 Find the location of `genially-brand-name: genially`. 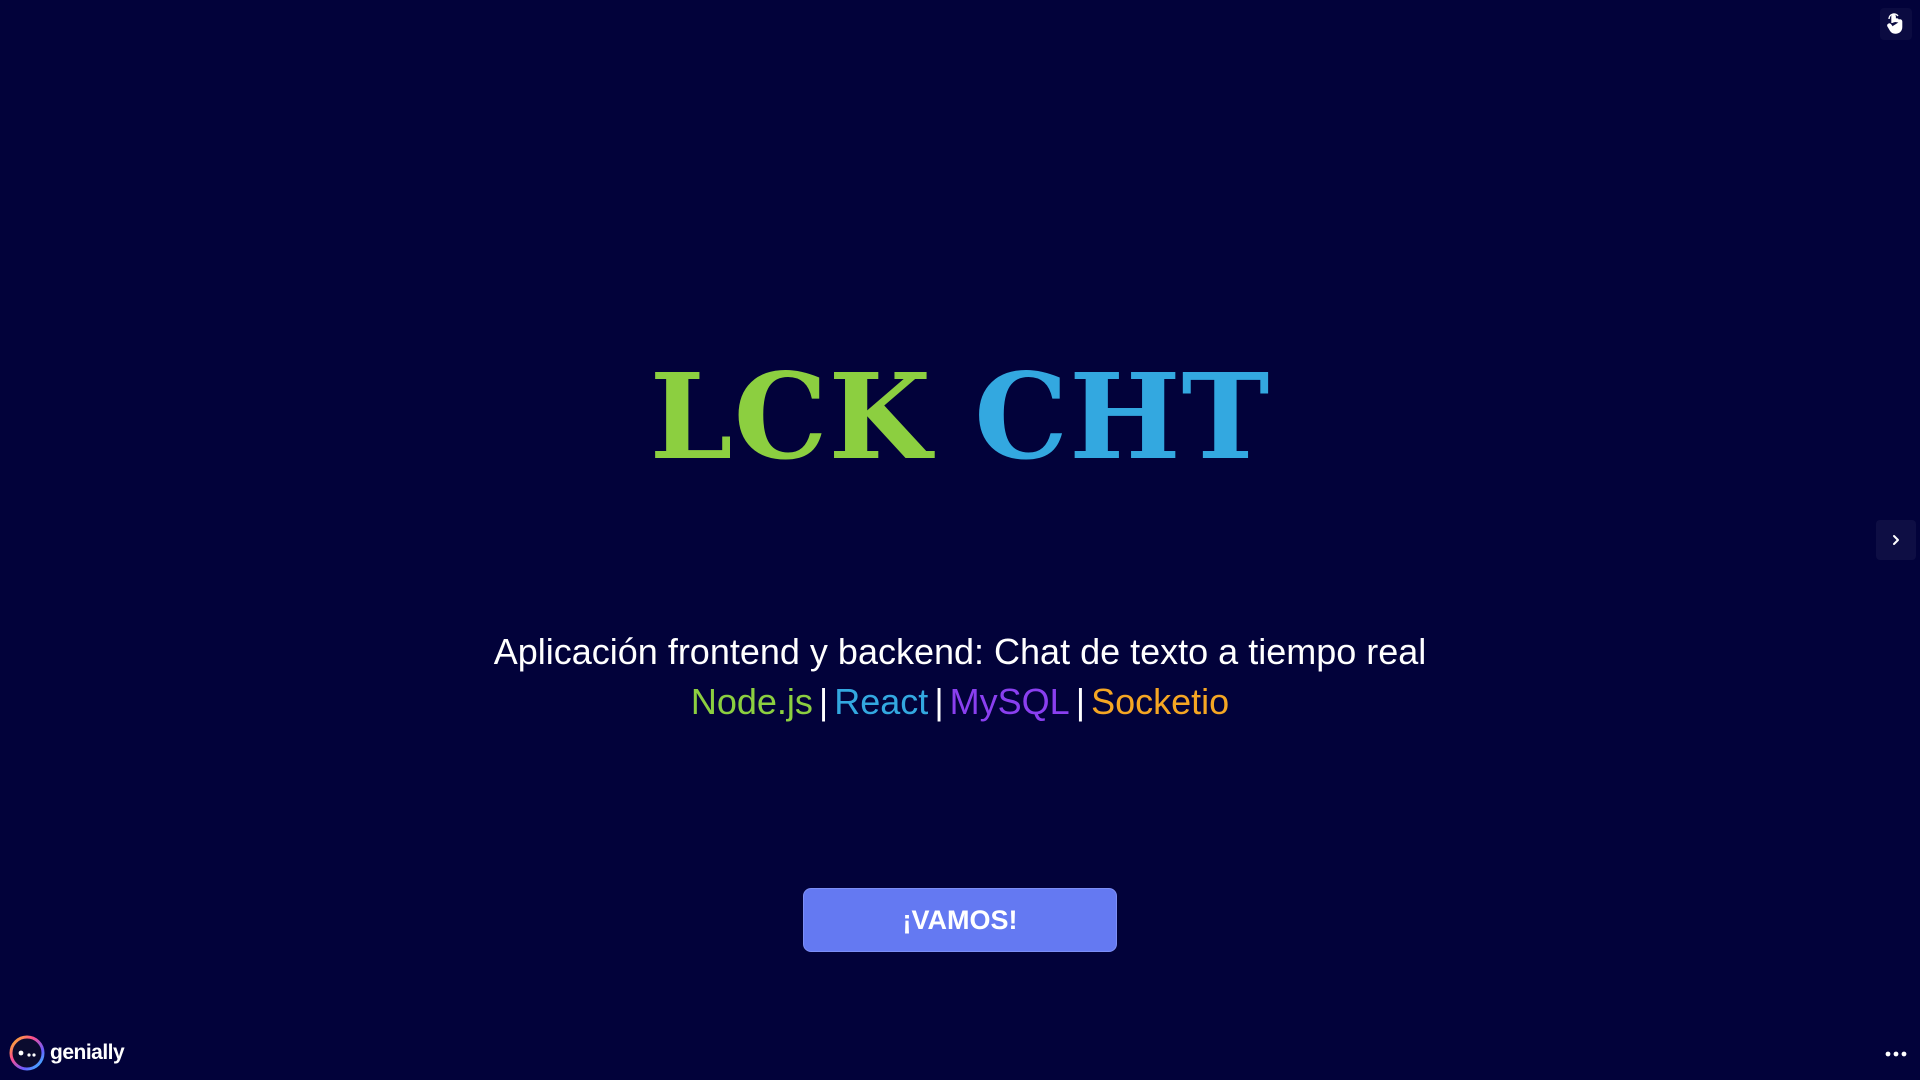

genially-brand-name: genially is located at coordinates (87, 1052).